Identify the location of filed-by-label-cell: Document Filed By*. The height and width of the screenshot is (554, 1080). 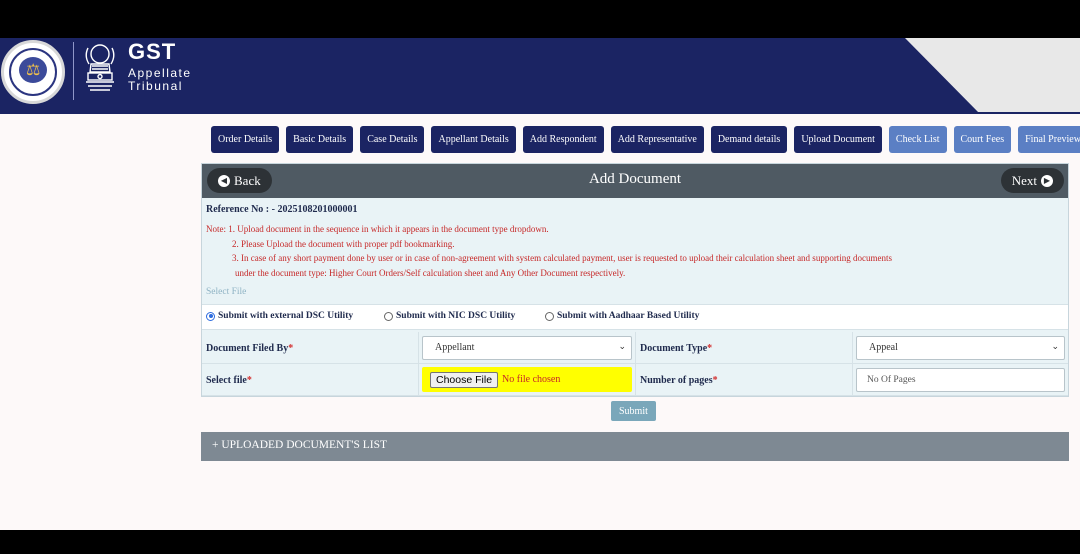
(310, 348).